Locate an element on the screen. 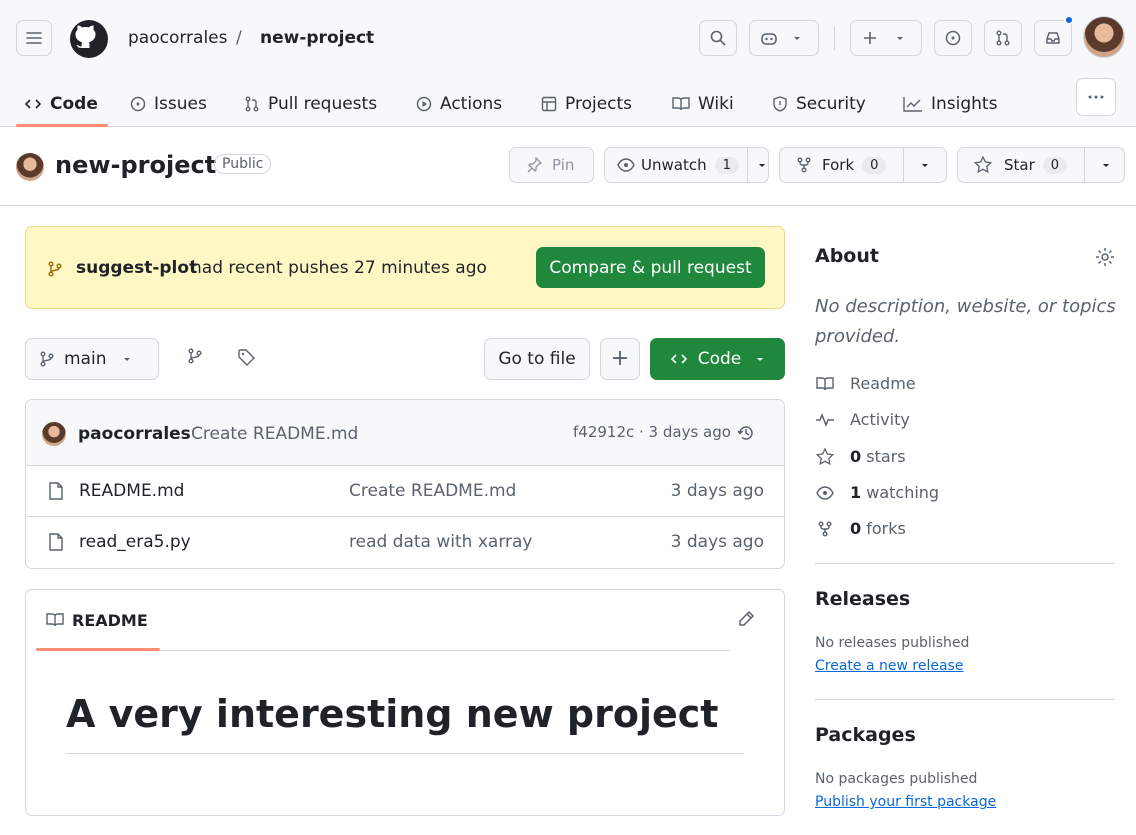  menu-button is located at coordinates (34, 38).